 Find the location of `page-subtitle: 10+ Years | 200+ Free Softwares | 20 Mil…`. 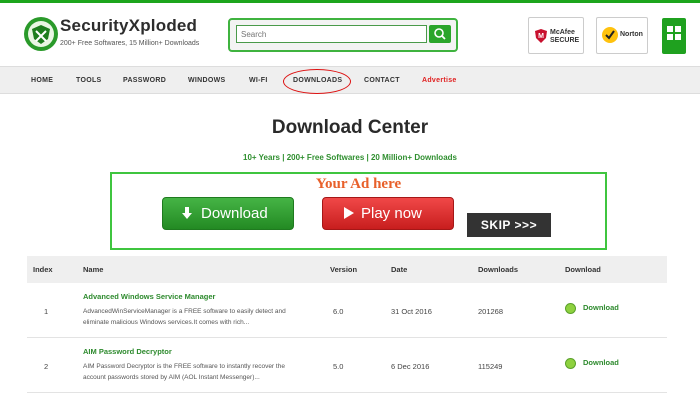

page-subtitle: 10+ Years | 200+ Free Softwares | 20 Mil… is located at coordinates (350, 157).